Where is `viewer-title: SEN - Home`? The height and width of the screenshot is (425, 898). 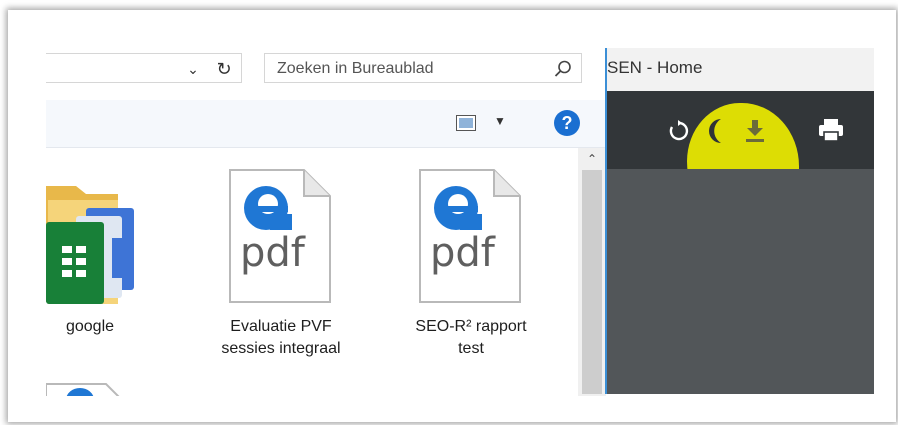
viewer-title: SEN - Home is located at coordinates (655, 67).